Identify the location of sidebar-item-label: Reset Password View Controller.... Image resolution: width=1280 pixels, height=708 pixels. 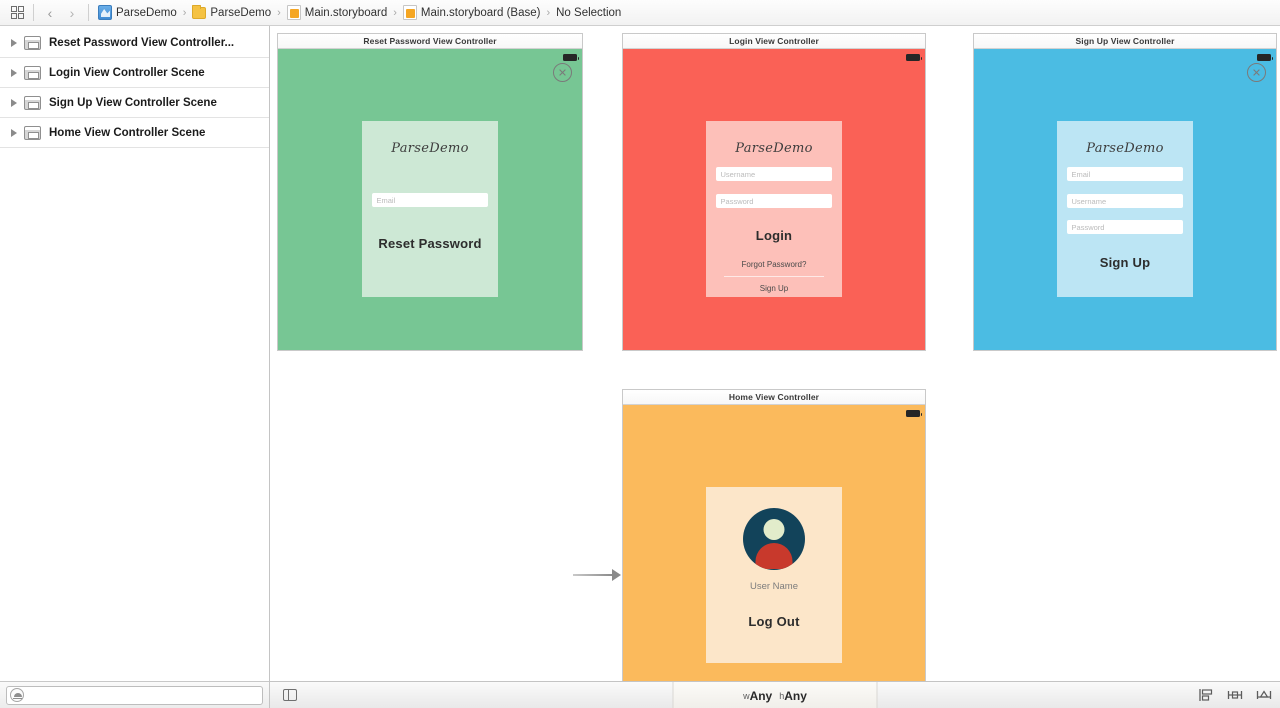
(142, 42).